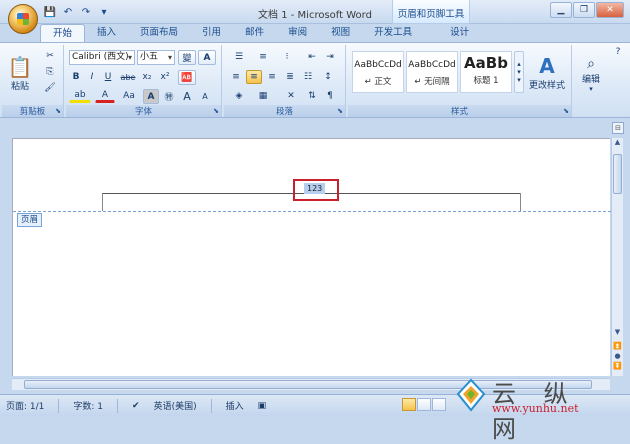  Describe the element at coordinates (159, 33) in the screenshot. I see `tab-page-layout: 页面布局` at that location.